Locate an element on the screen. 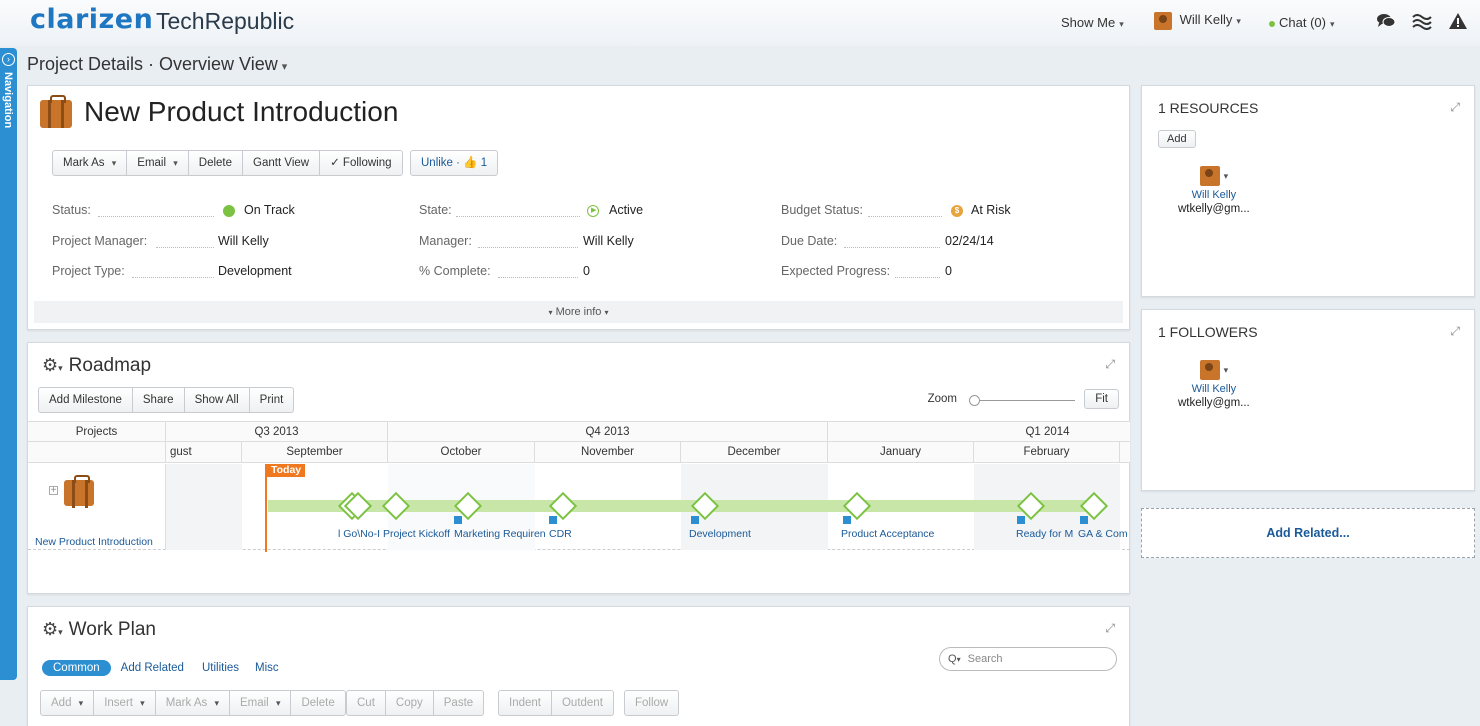 This screenshot has height=726, width=1480. clarizen-logo: clarizen is located at coordinates (91, 19).